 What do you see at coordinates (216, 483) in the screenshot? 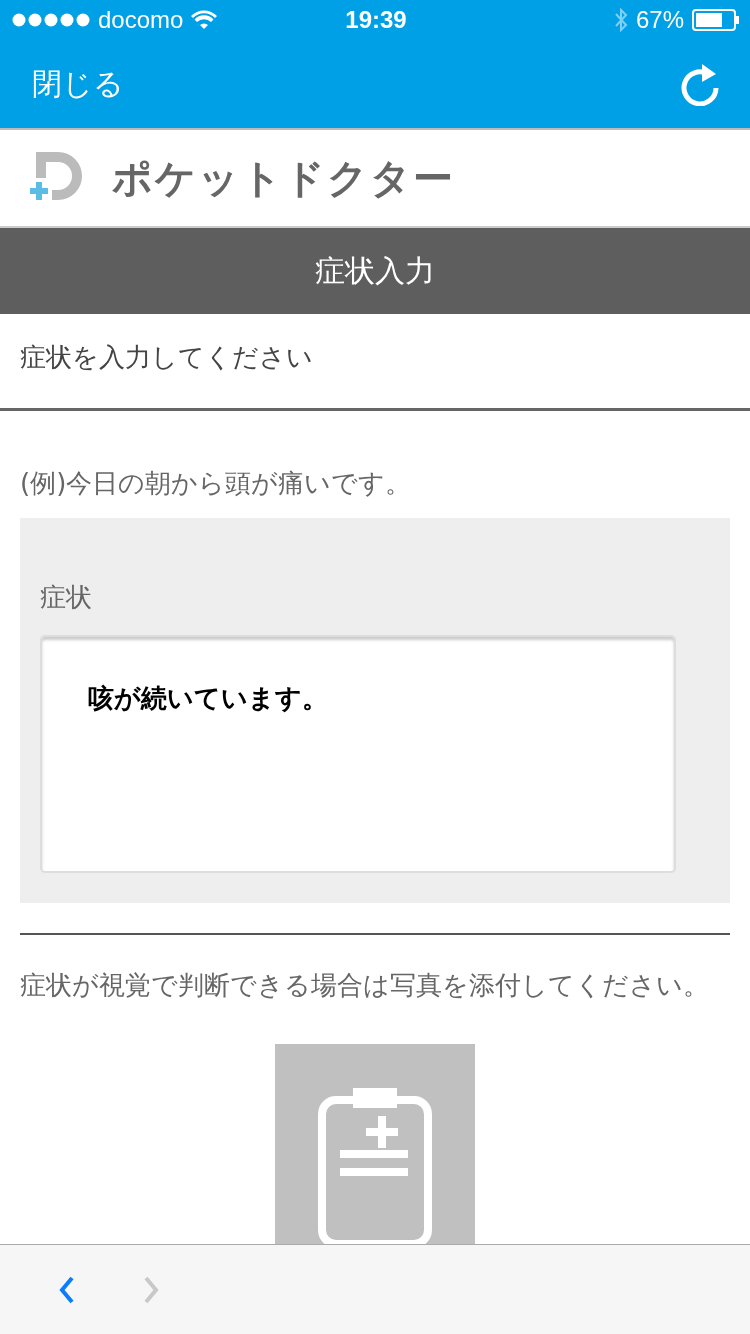
I see `example-text: (例)今日の朝から頭が痛いです。` at bounding box center [216, 483].